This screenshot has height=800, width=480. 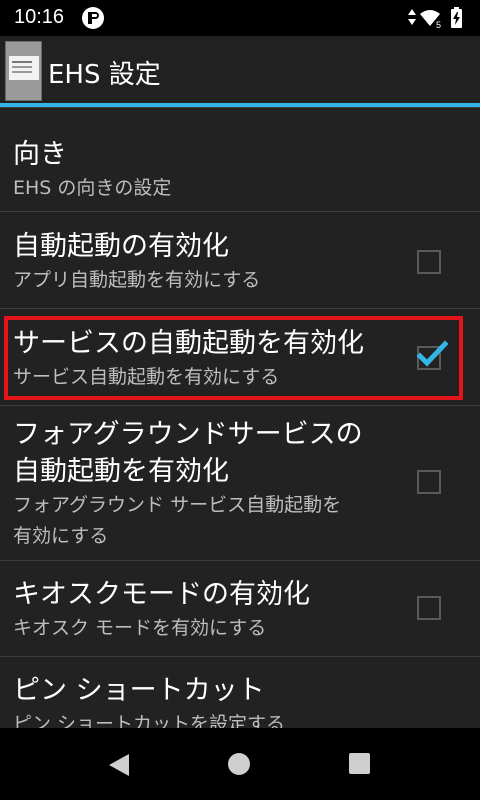 What do you see at coordinates (121, 471) in the screenshot?
I see `setting-title-line2: 自動起動を有効化` at bounding box center [121, 471].